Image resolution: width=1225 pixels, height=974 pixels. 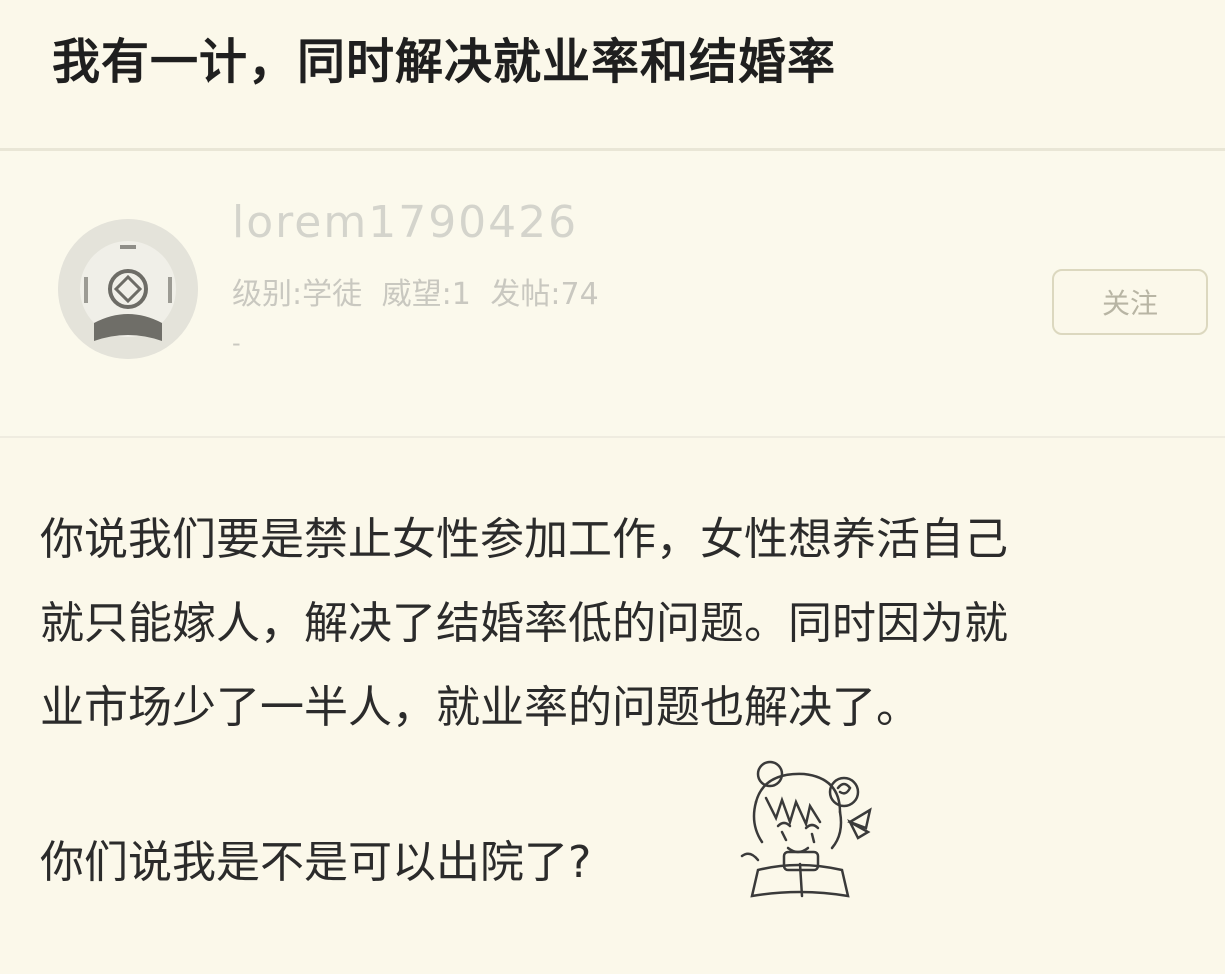 I want to click on username: lorem1790426, so click(x=405, y=222).